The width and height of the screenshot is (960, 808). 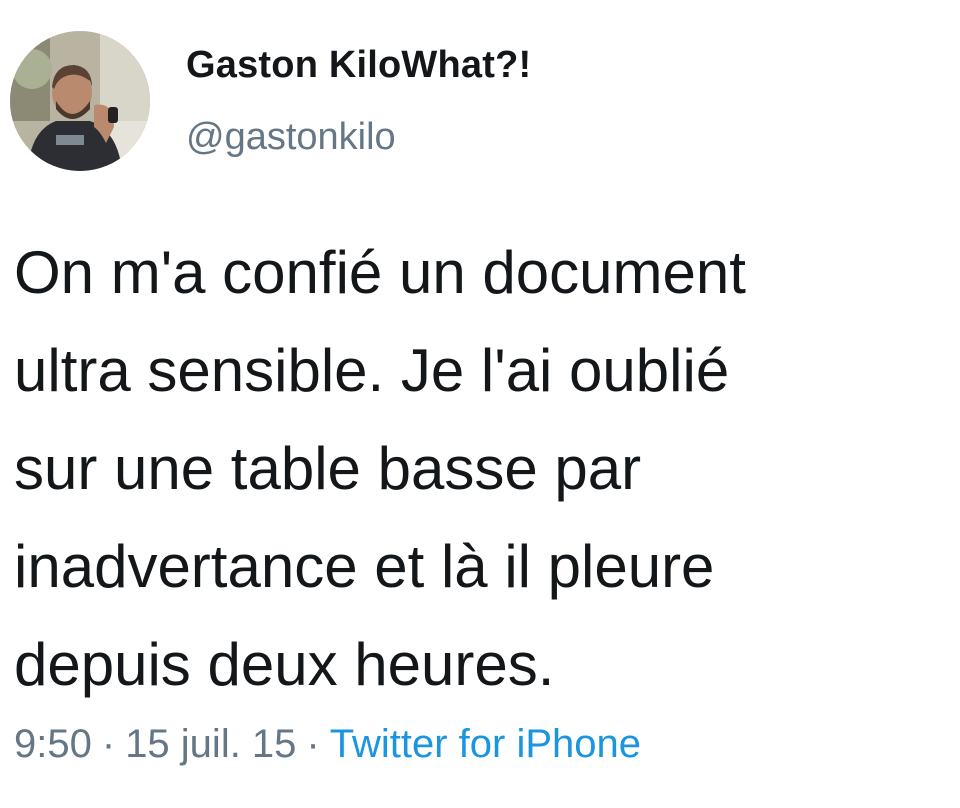 I want to click on display-name: Gaston KiloWhat?!, so click(x=358, y=65).